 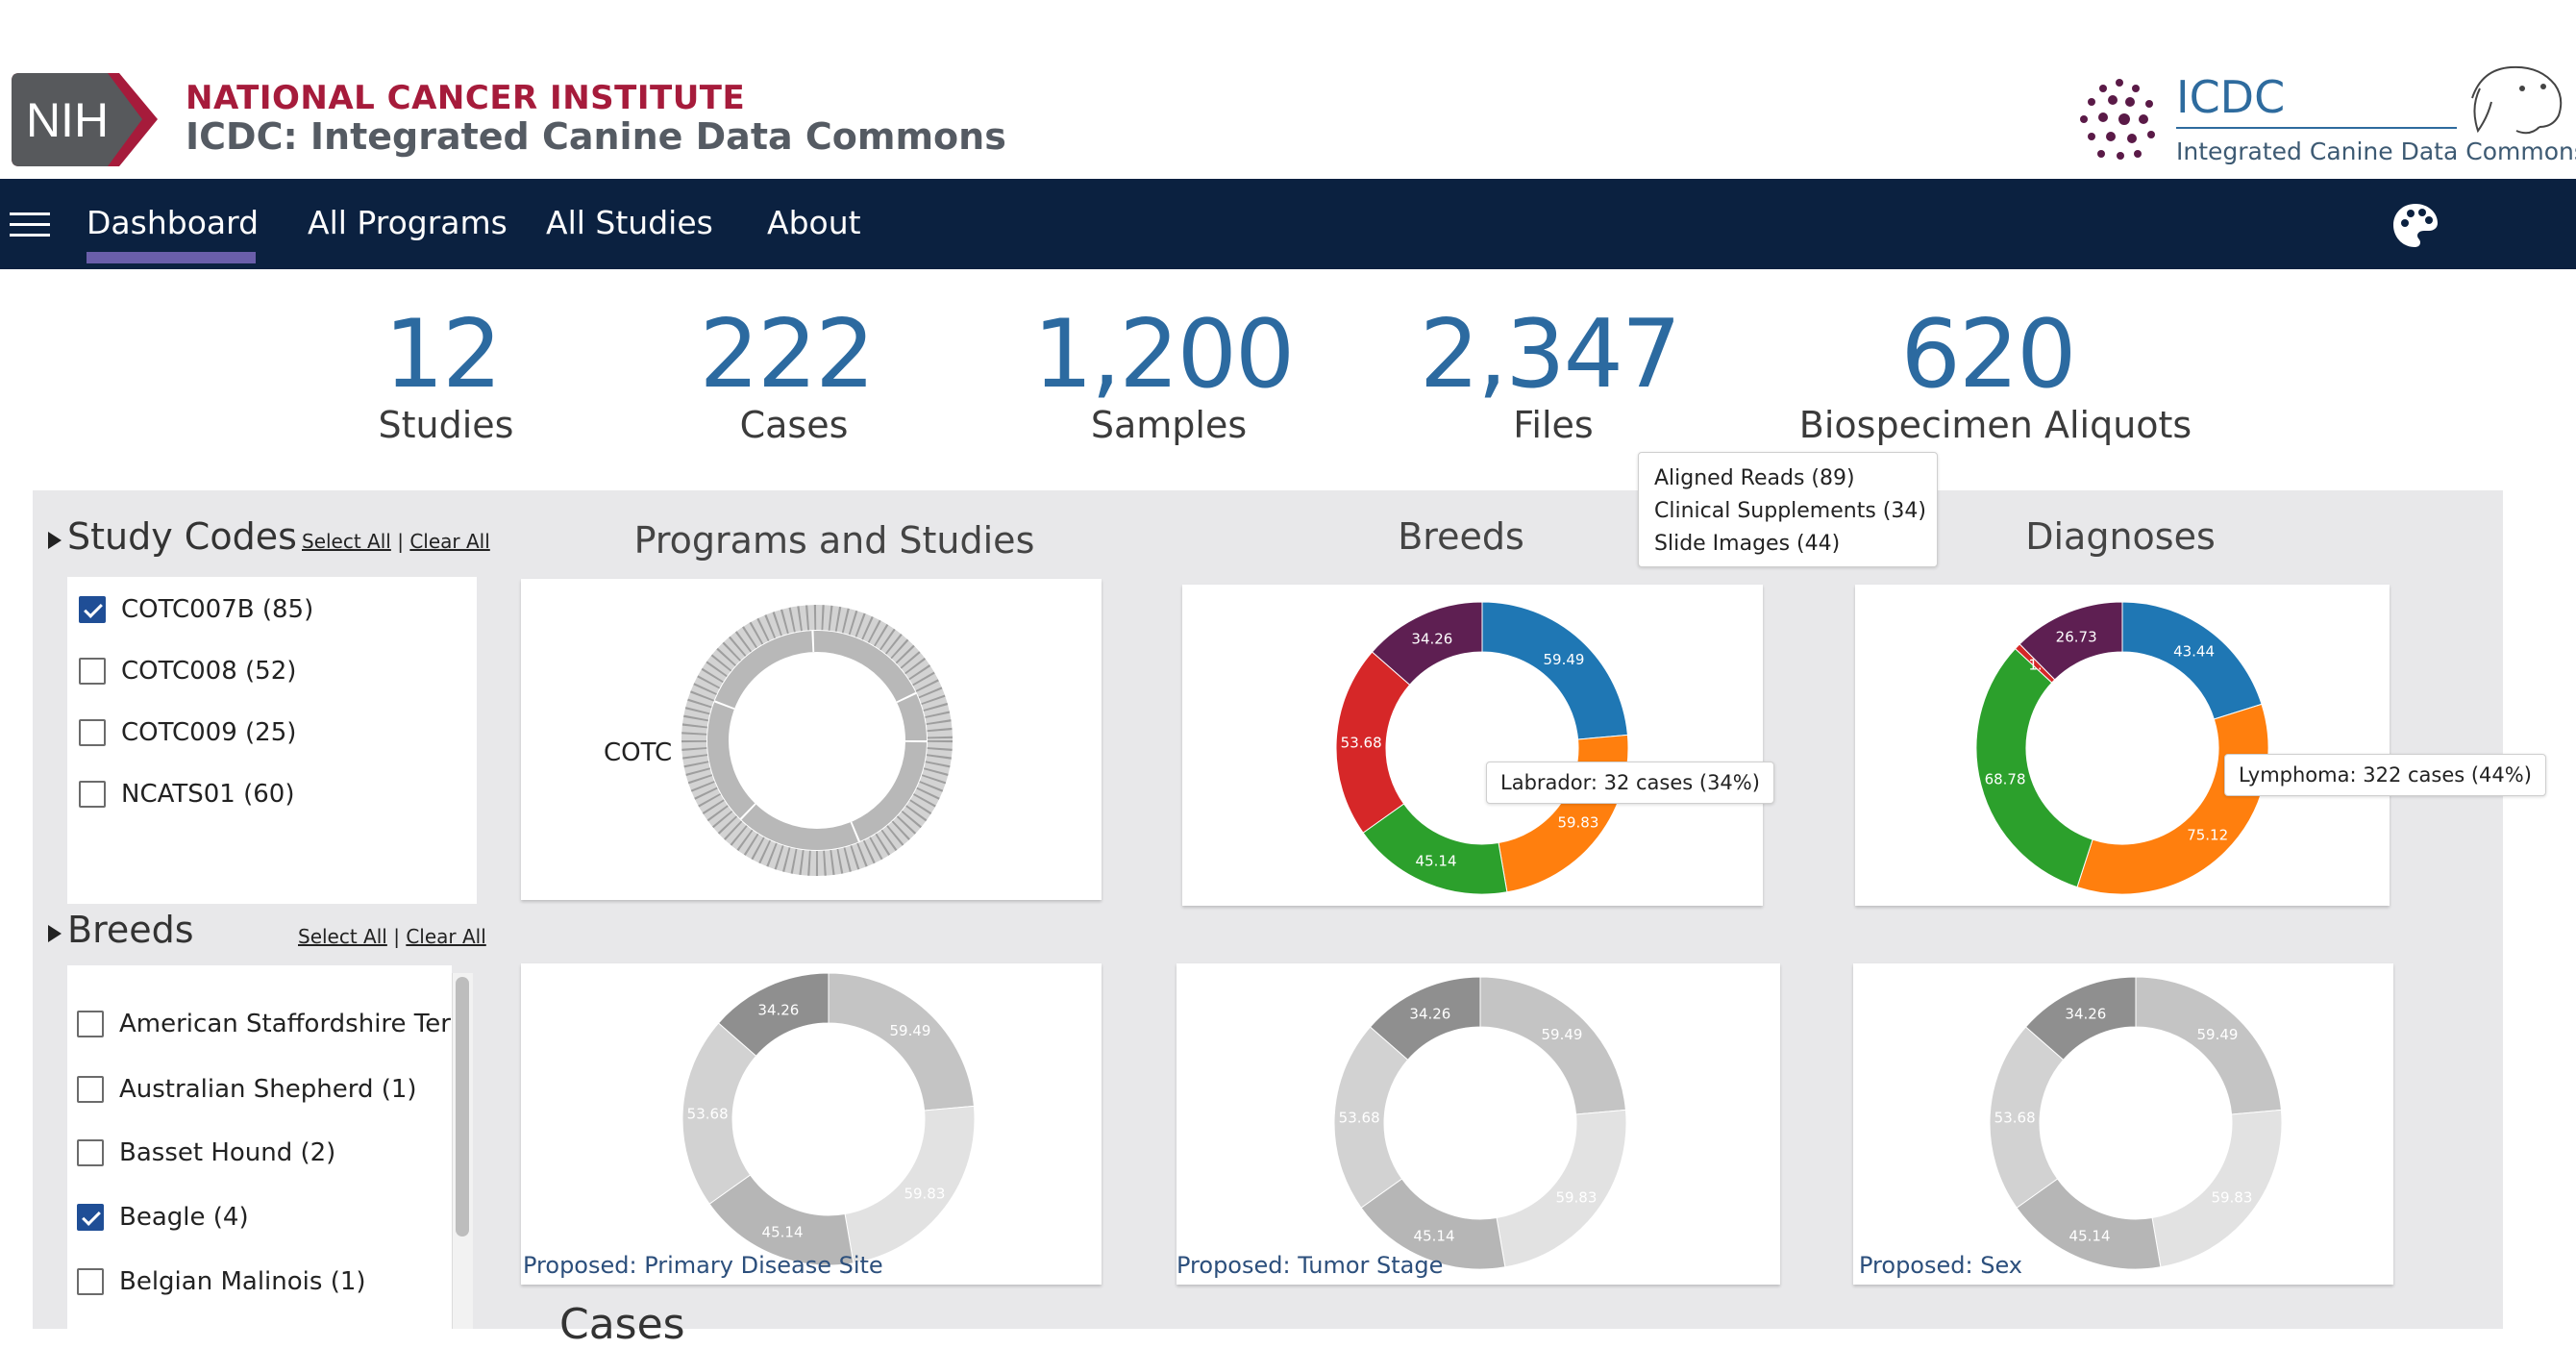 I want to click on study-code-item: COTC007B (85), so click(x=196, y=609).